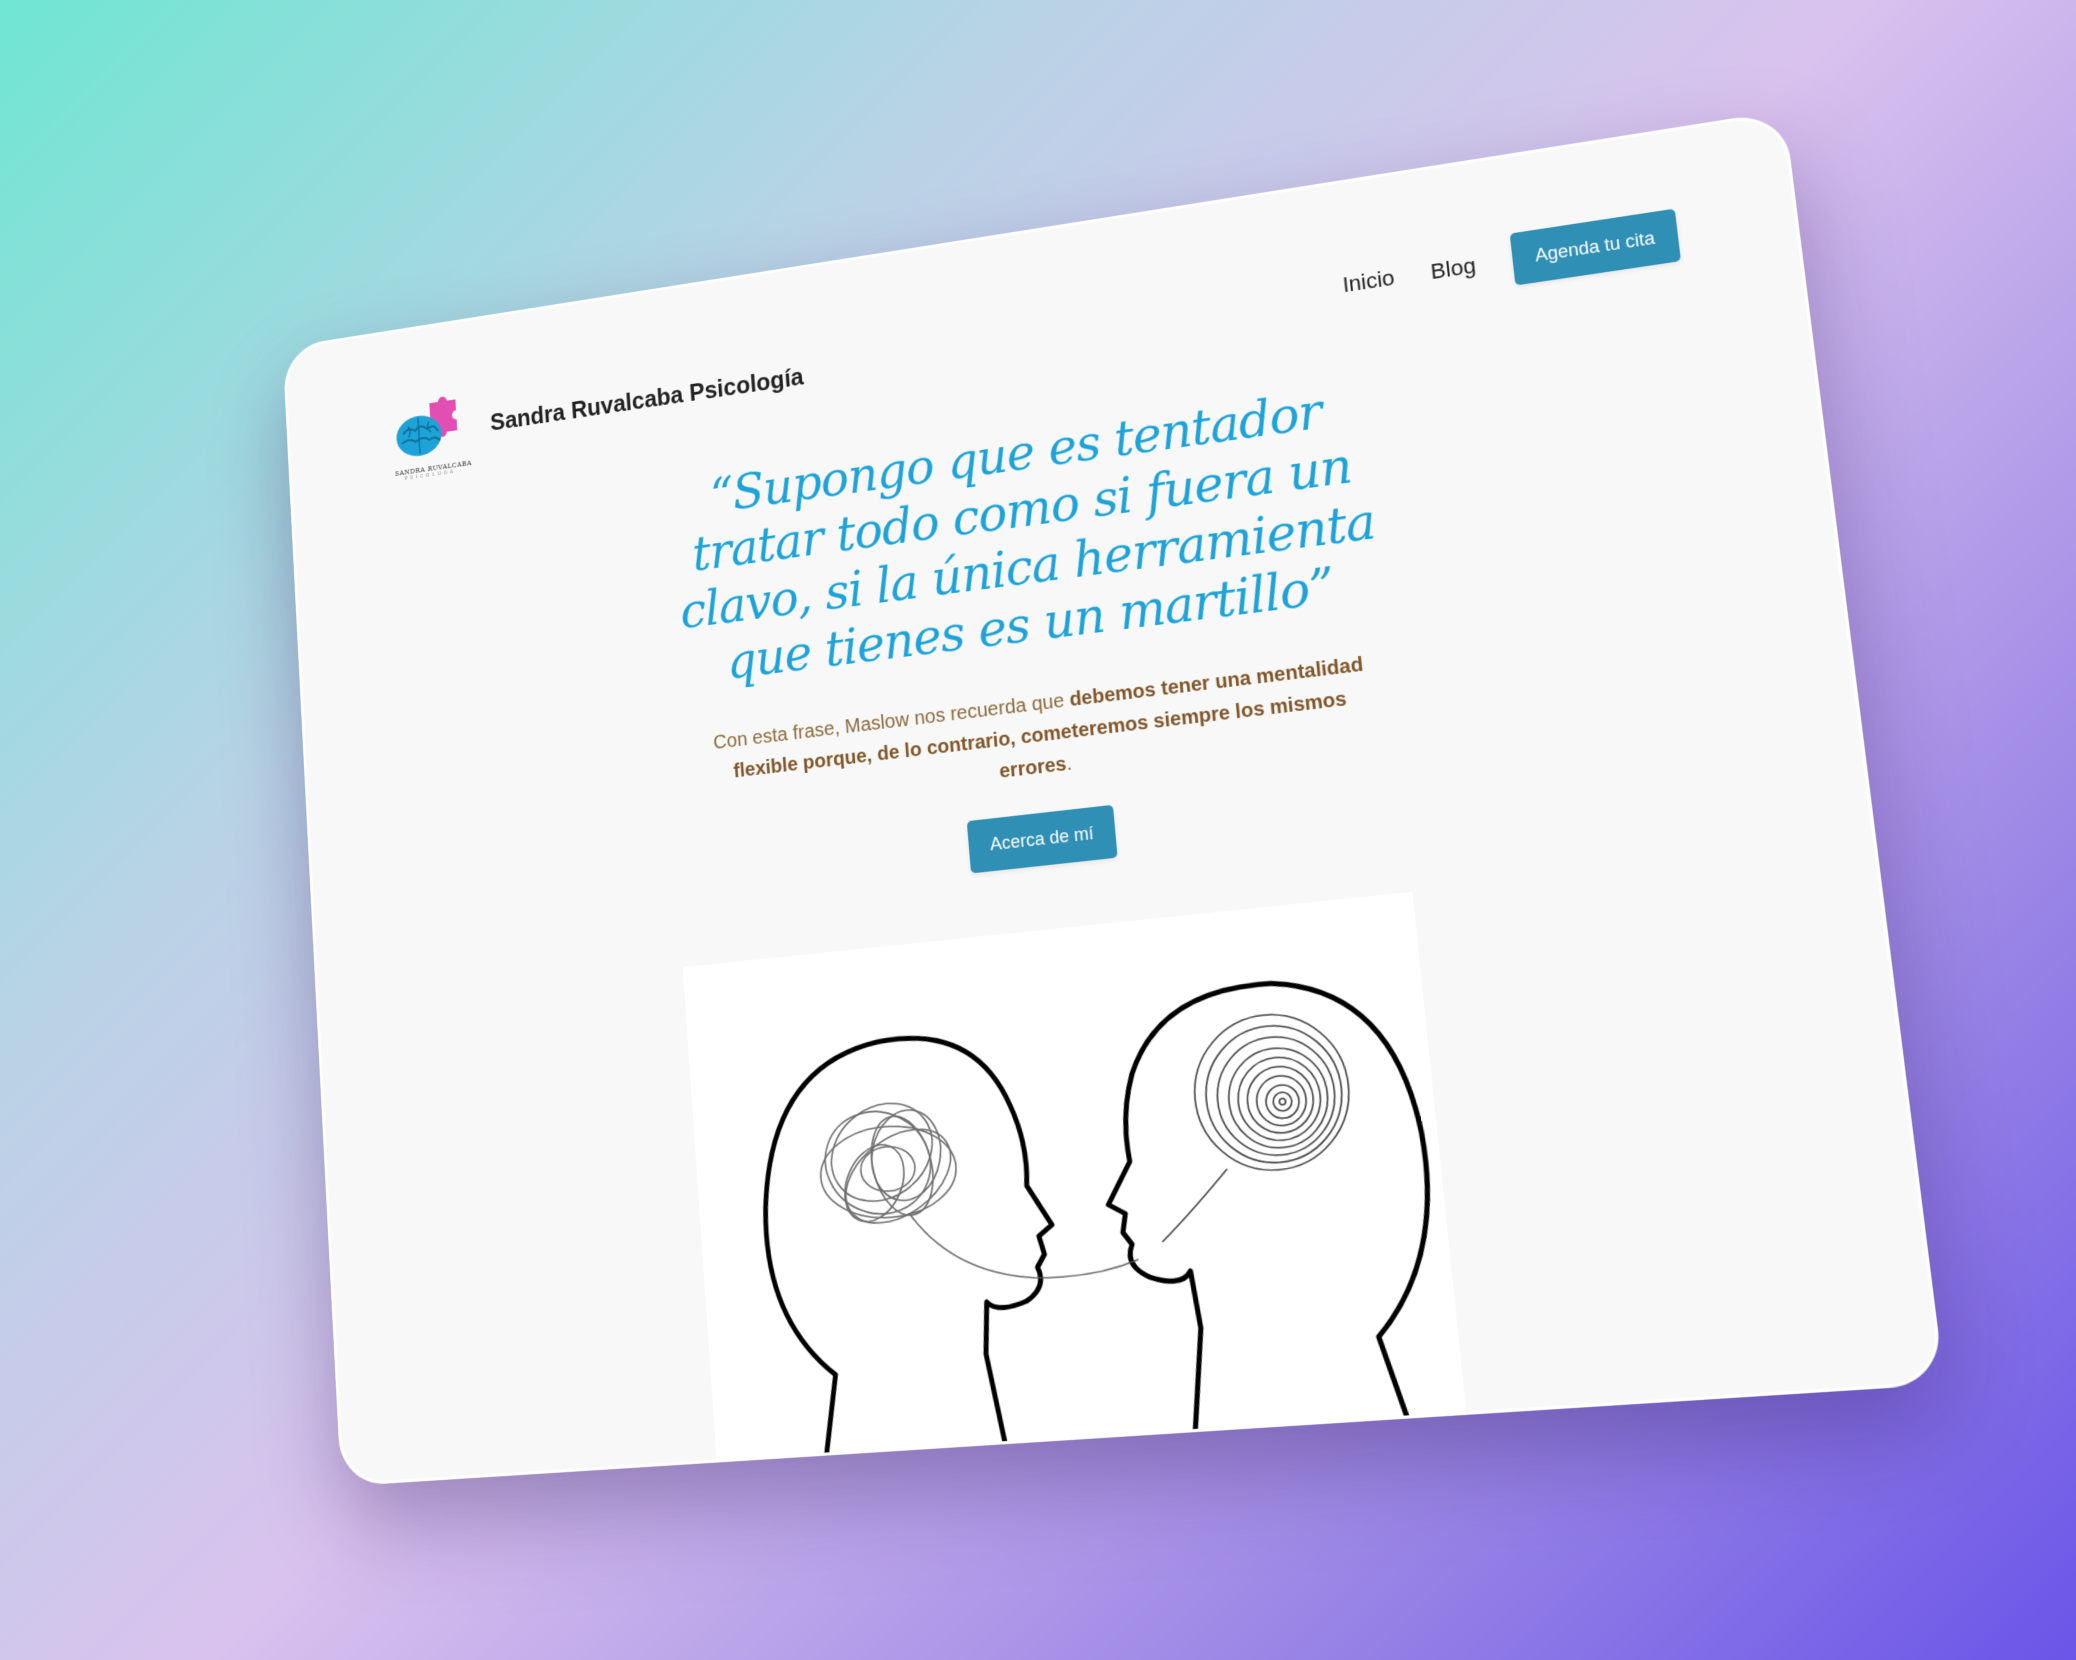  I want to click on book-appointment-button: Agenda tu cita, so click(1595, 247).